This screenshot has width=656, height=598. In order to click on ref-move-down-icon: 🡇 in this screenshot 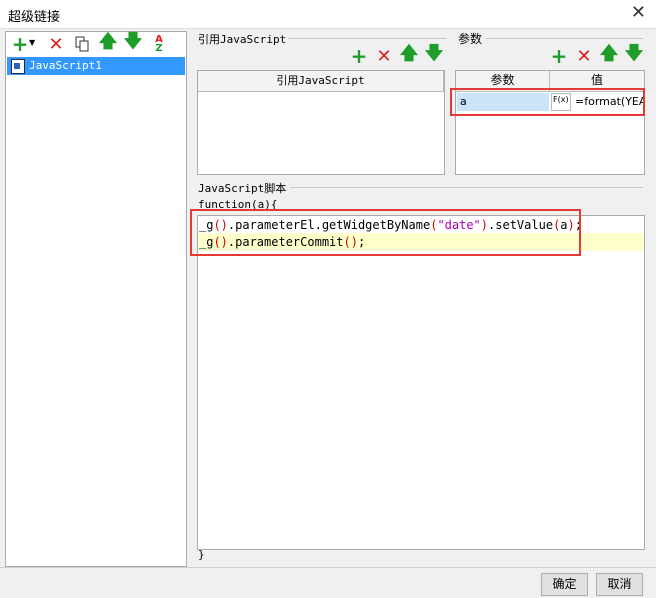, I will do `click(434, 54)`.